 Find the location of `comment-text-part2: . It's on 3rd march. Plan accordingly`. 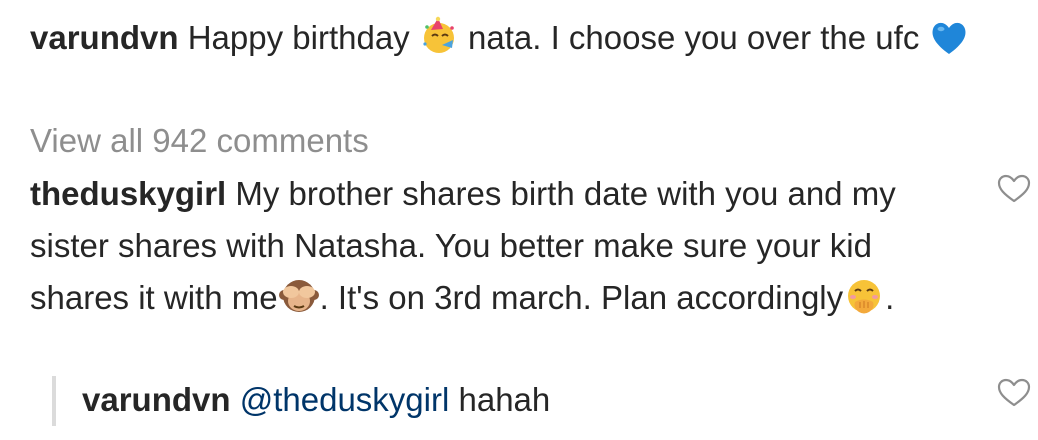

comment-text-part2: . It's on 3rd march. Plan accordingly is located at coordinates (581, 297).